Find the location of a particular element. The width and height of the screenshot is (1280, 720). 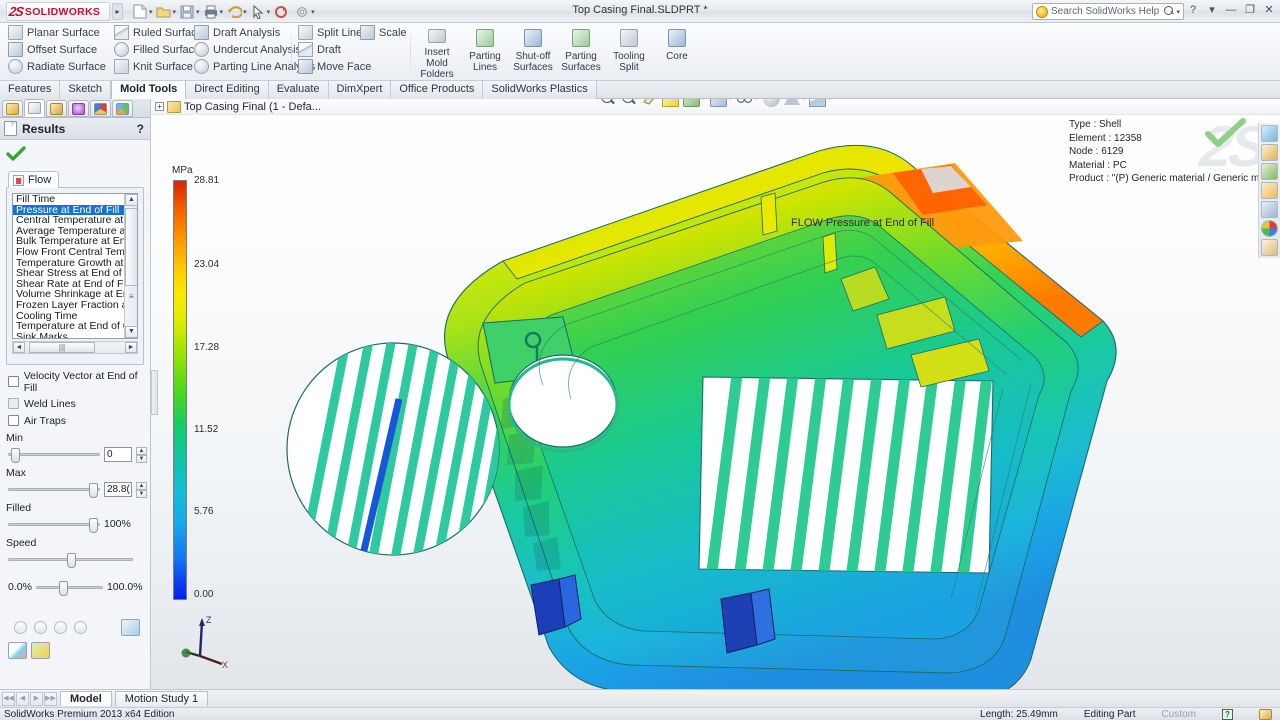

first-tab-icon: ◀◀ is located at coordinates (8, 698).